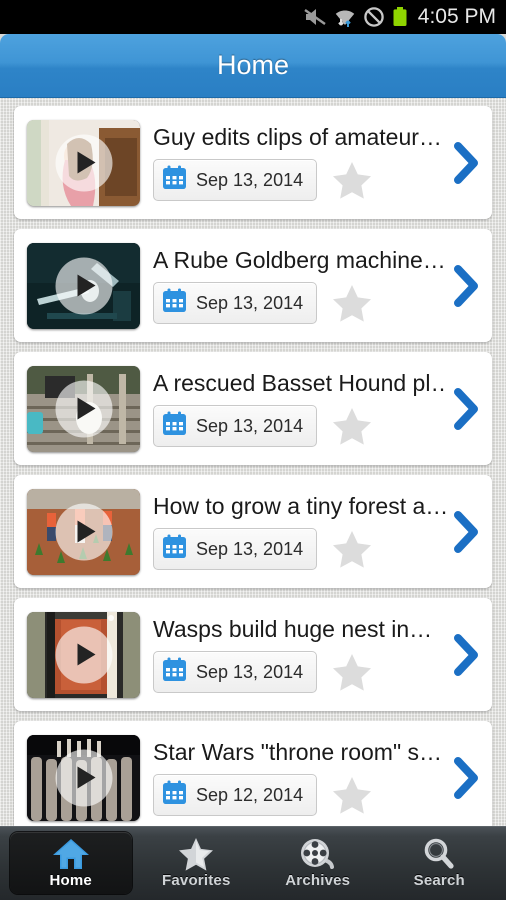 Image resolution: width=506 pixels, height=900 pixels. I want to click on bottom-navigation: Home Favorites Archives Search, so click(253, 863).